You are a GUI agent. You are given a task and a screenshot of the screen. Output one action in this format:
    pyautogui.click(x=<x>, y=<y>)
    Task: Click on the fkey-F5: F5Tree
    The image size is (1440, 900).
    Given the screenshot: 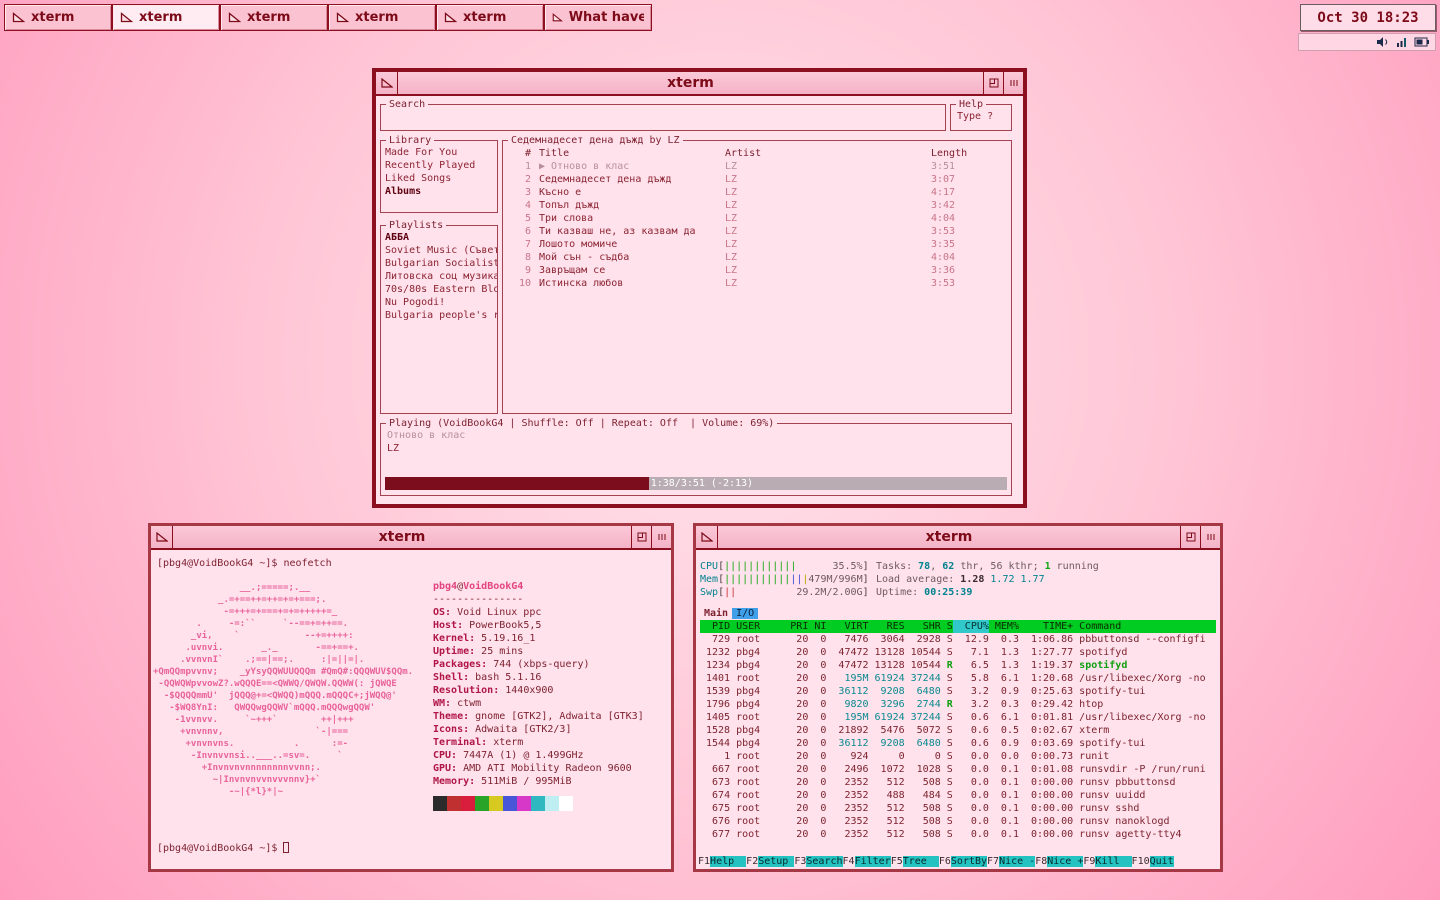 What is the action you would take?
    pyautogui.click(x=915, y=861)
    